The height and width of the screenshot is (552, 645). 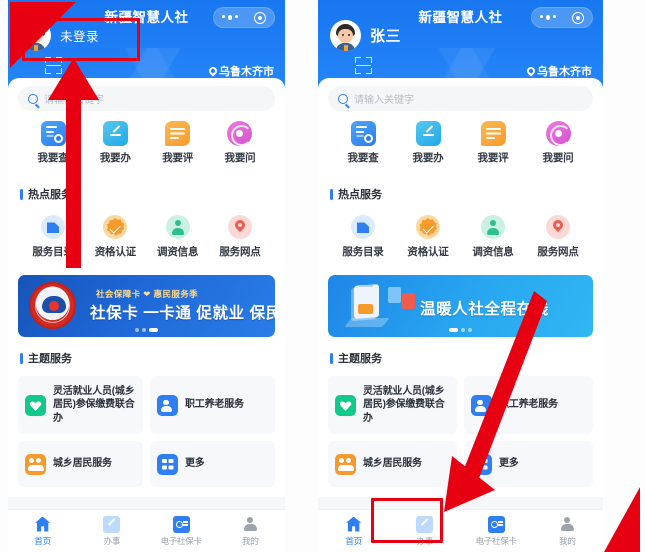 What do you see at coordinates (43, 35) in the screenshot?
I see `corner-marker-top-left` at bounding box center [43, 35].